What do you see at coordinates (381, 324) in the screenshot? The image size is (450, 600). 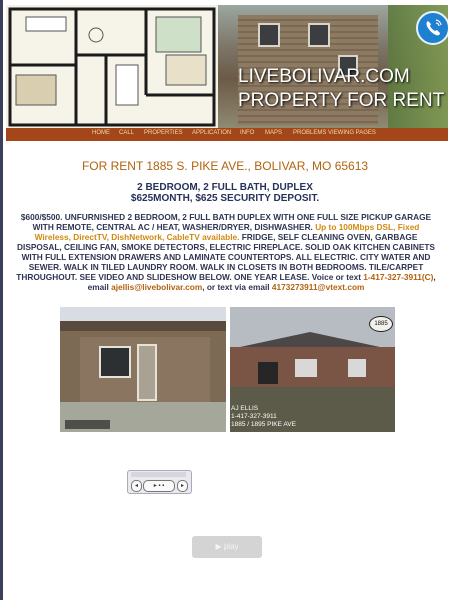 I see `address-sign: 1885` at bounding box center [381, 324].